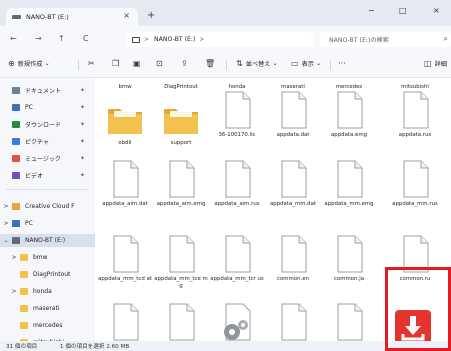 This screenshot has width=451, height=351. I want to click on pc-icon, so click(16, 223).